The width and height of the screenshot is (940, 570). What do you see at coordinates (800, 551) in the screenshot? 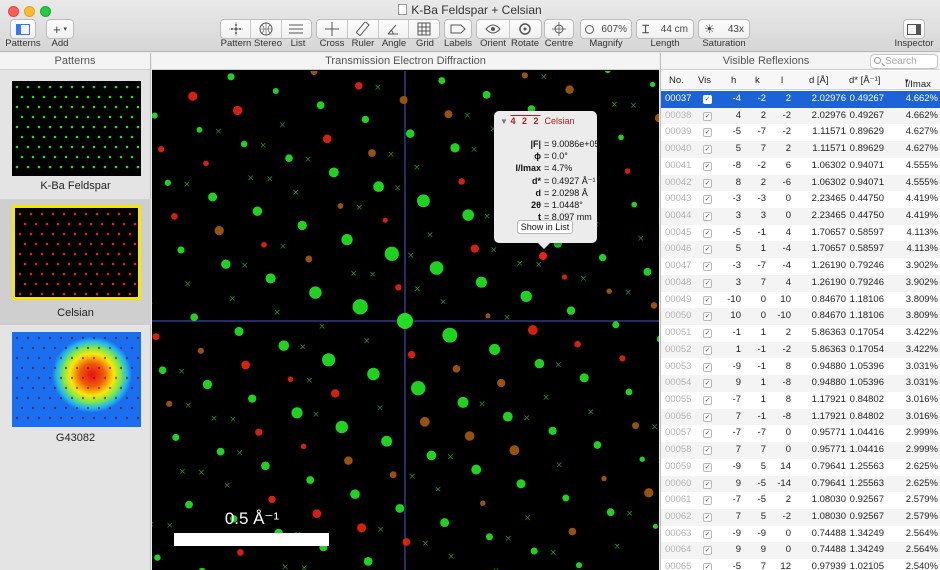
I see `table-row: 00064 ✓ 9 9 0 0.74488 1.34249 2.564%` at bounding box center [800, 551].